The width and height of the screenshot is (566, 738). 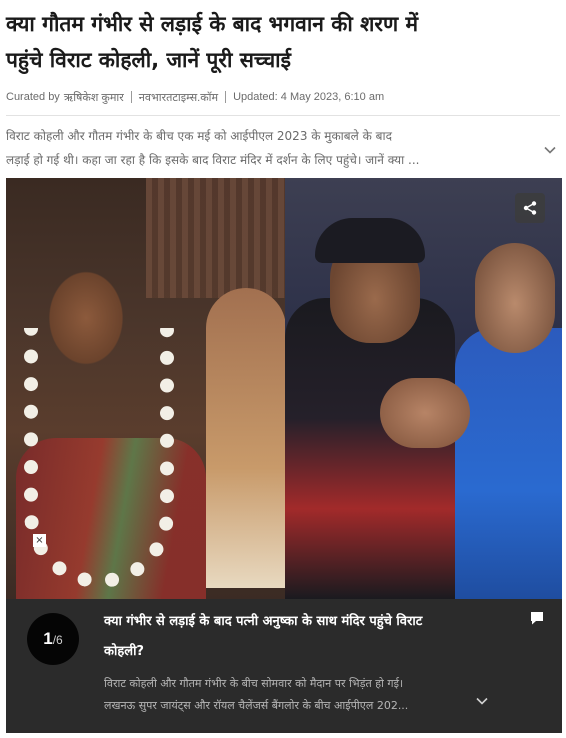 What do you see at coordinates (99, 458) in the screenshot?
I see `garland-shape` at bounding box center [99, 458].